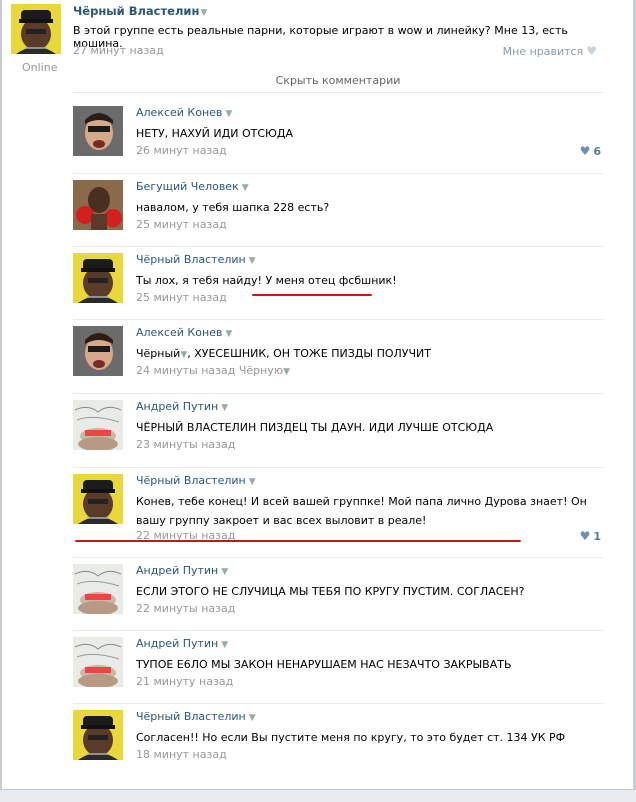  I want to click on reply-to-name: Чёрную, so click(261, 370).